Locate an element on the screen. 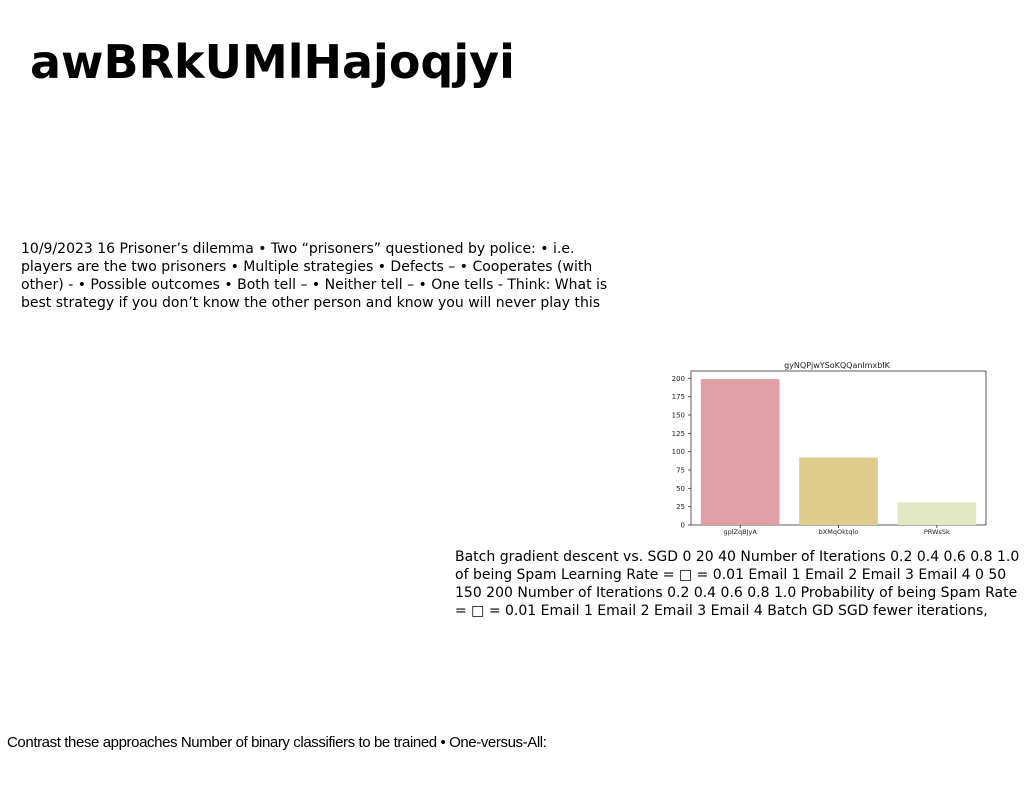 This screenshot has height=788, width=1024. x-tick-label: gplZqBJyA is located at coordinates (741, 532).